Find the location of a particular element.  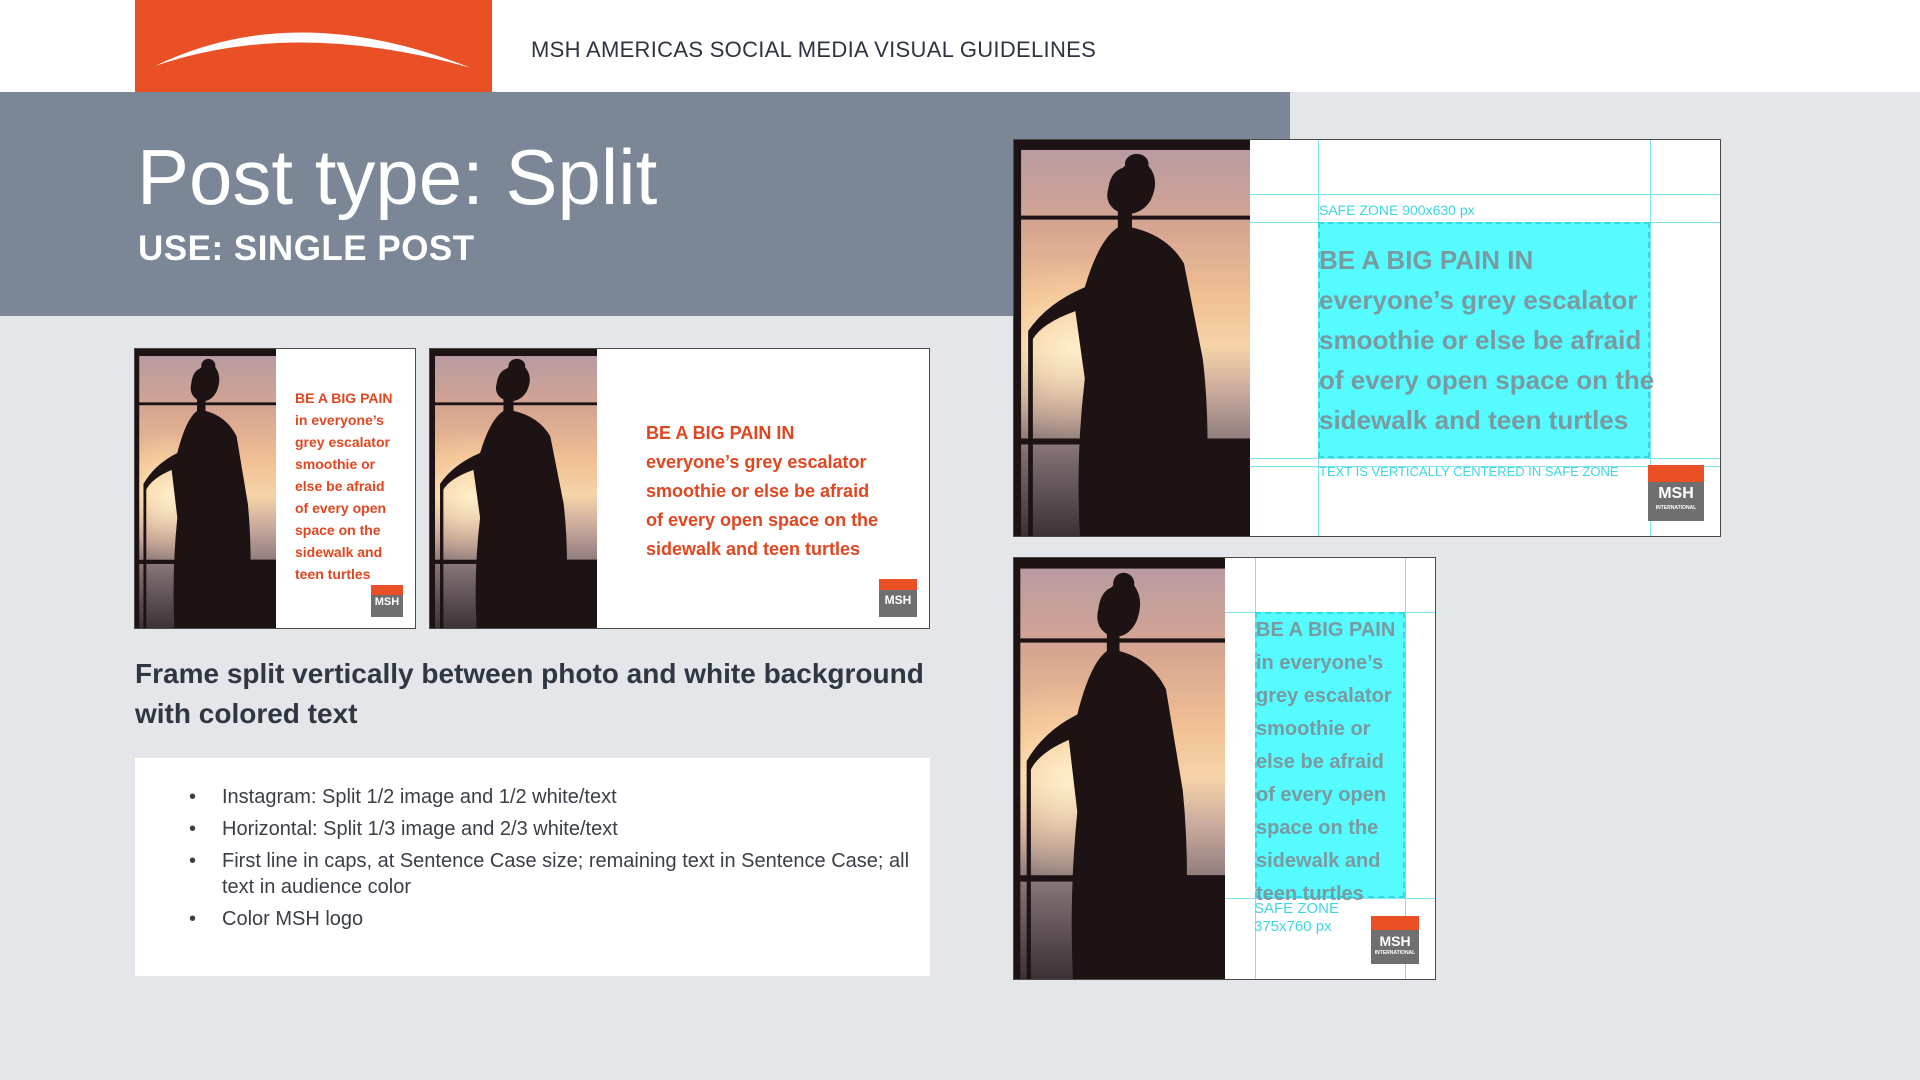

example-square-photo is located at coordinates (205, 488).